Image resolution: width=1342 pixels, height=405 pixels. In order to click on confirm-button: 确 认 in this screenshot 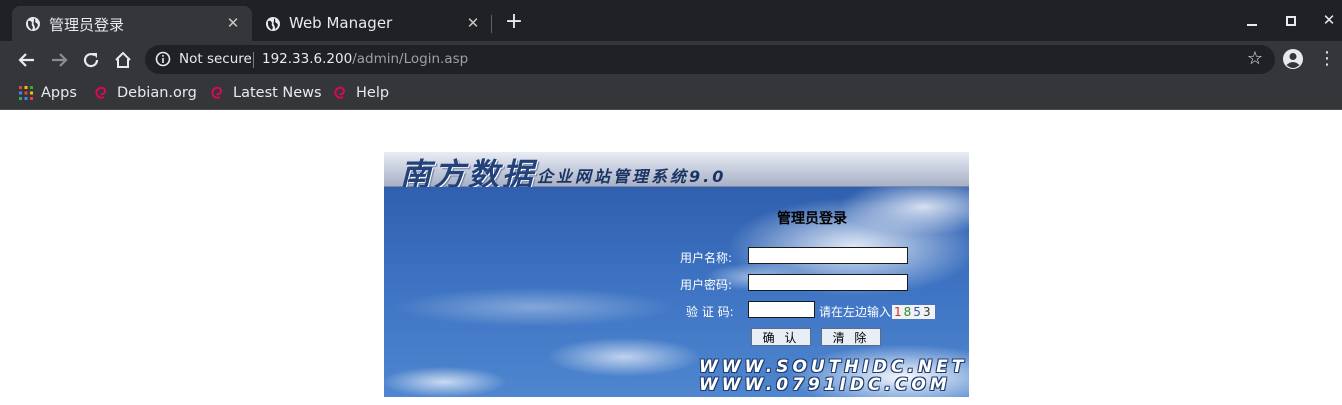, I will do `click(781, 337)`.